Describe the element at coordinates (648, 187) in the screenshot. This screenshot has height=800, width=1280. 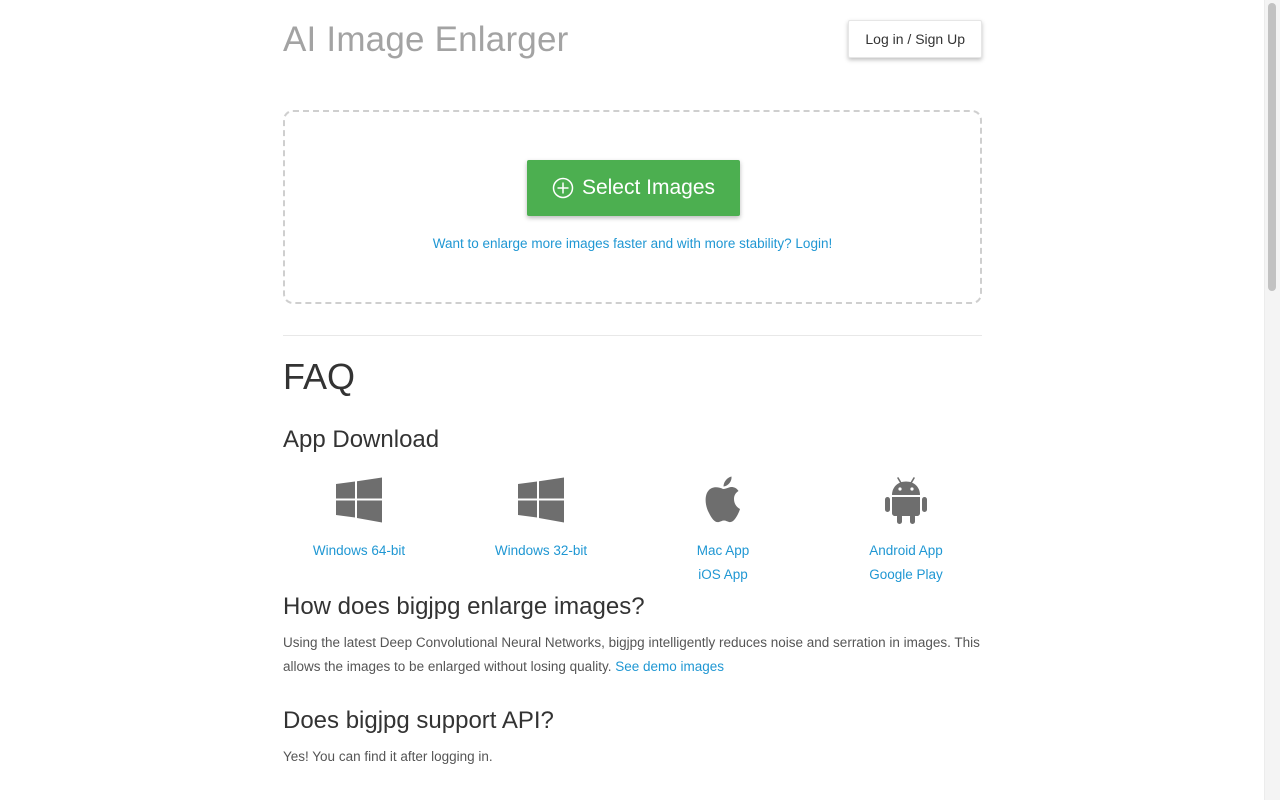
I see `select-images-label: Select Images` at that location.